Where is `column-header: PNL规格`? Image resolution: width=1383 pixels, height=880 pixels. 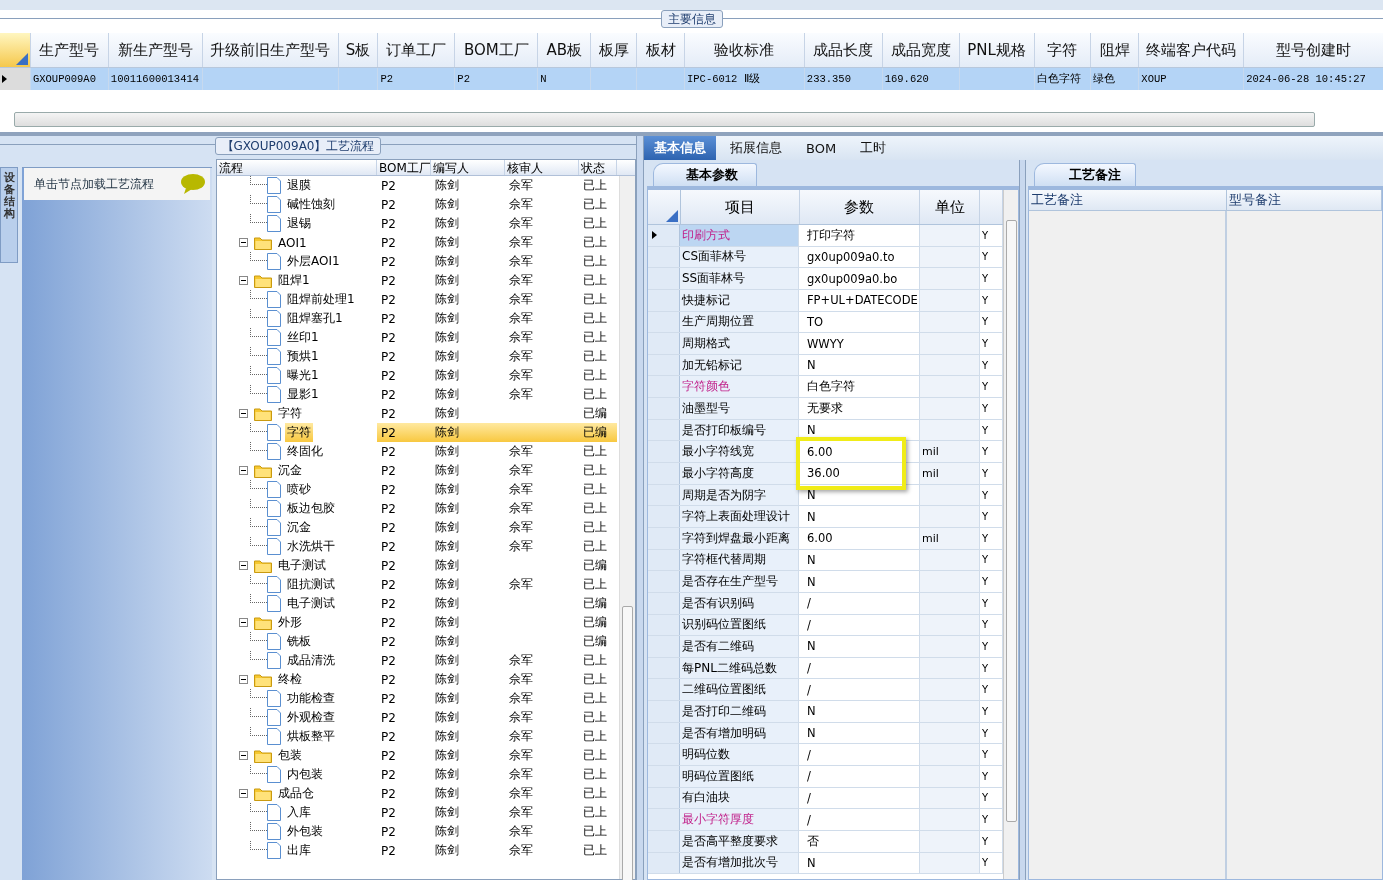 column-header: PNL规格 is located at coordinates (996, 50).